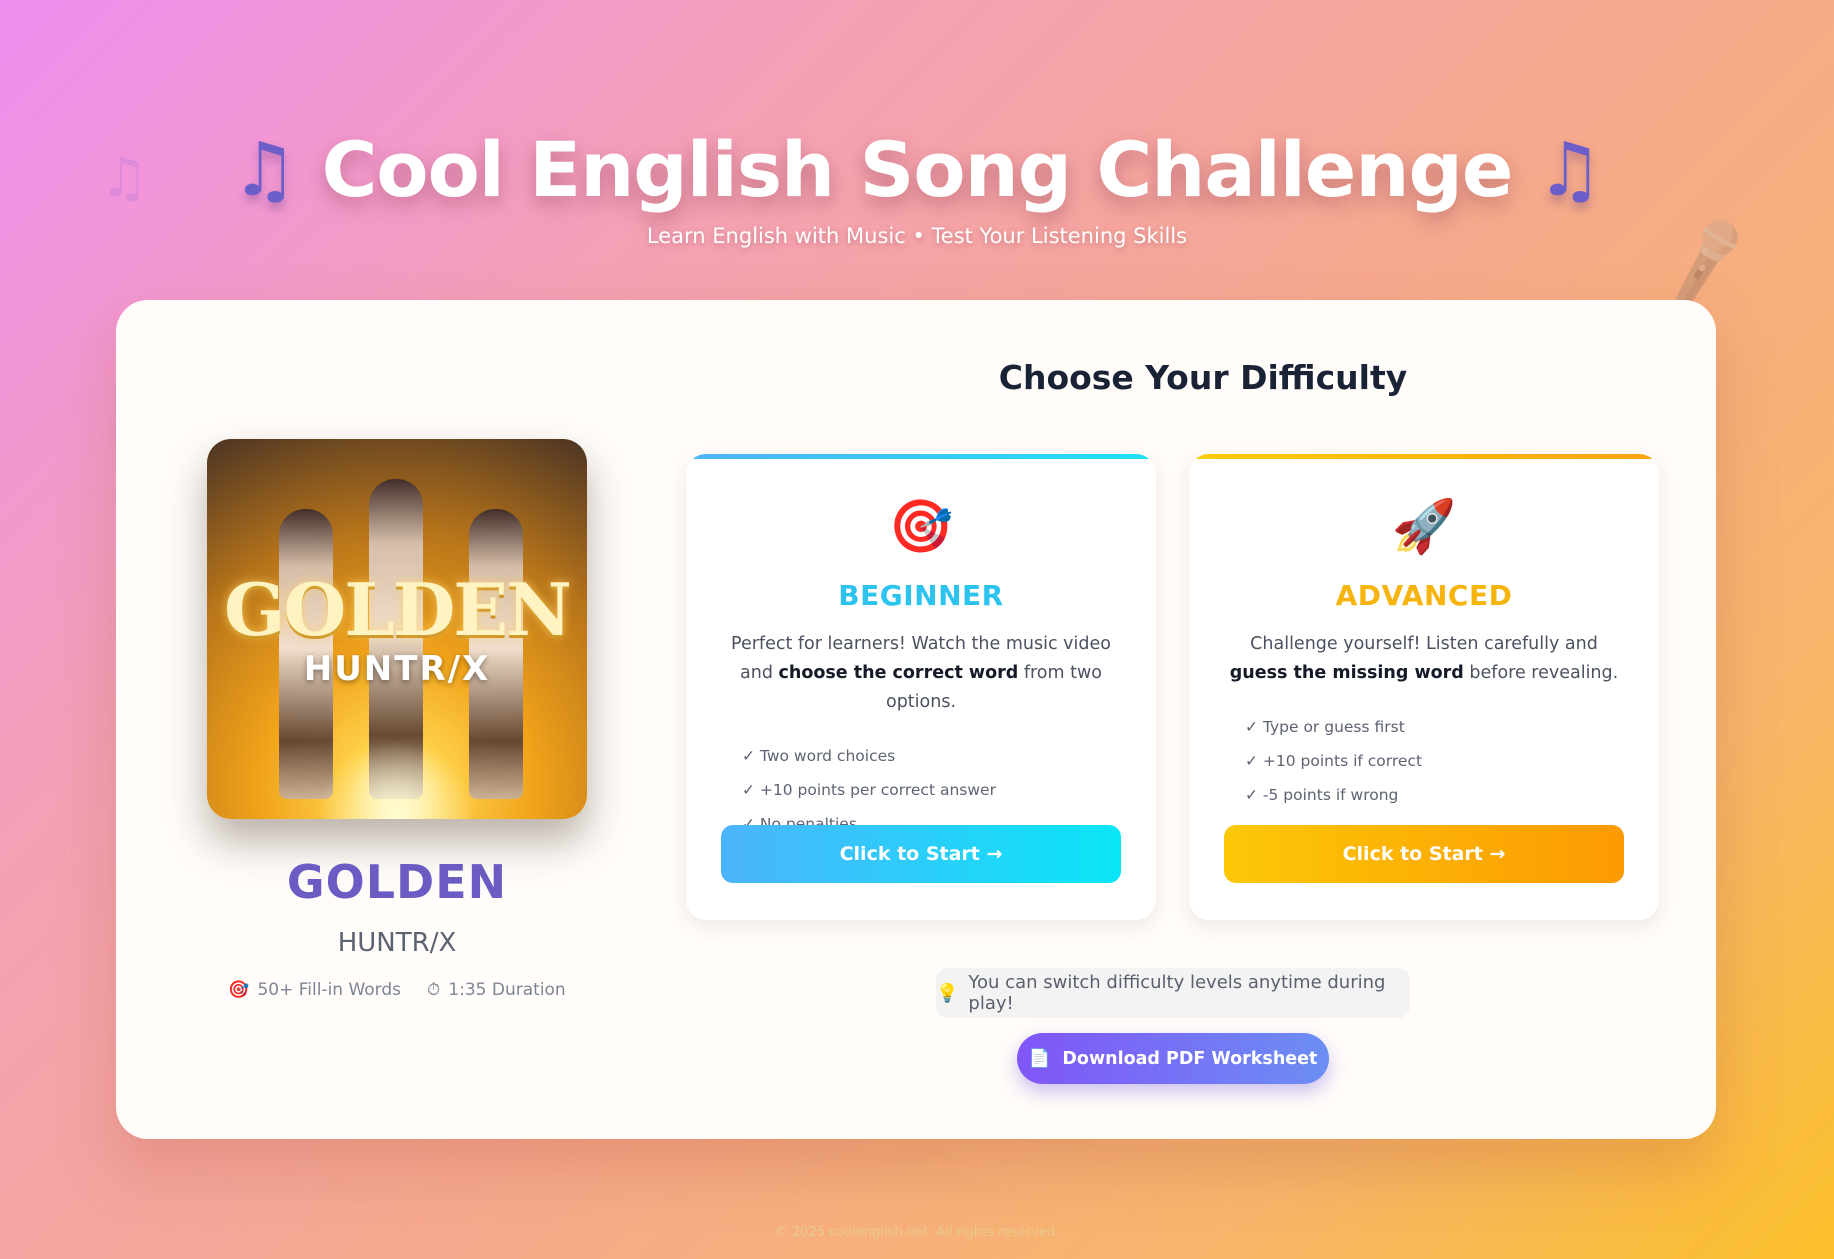 The image size is (1834, 1259). I want to click on song-artist: HUNTR/X, so click(397, 943).